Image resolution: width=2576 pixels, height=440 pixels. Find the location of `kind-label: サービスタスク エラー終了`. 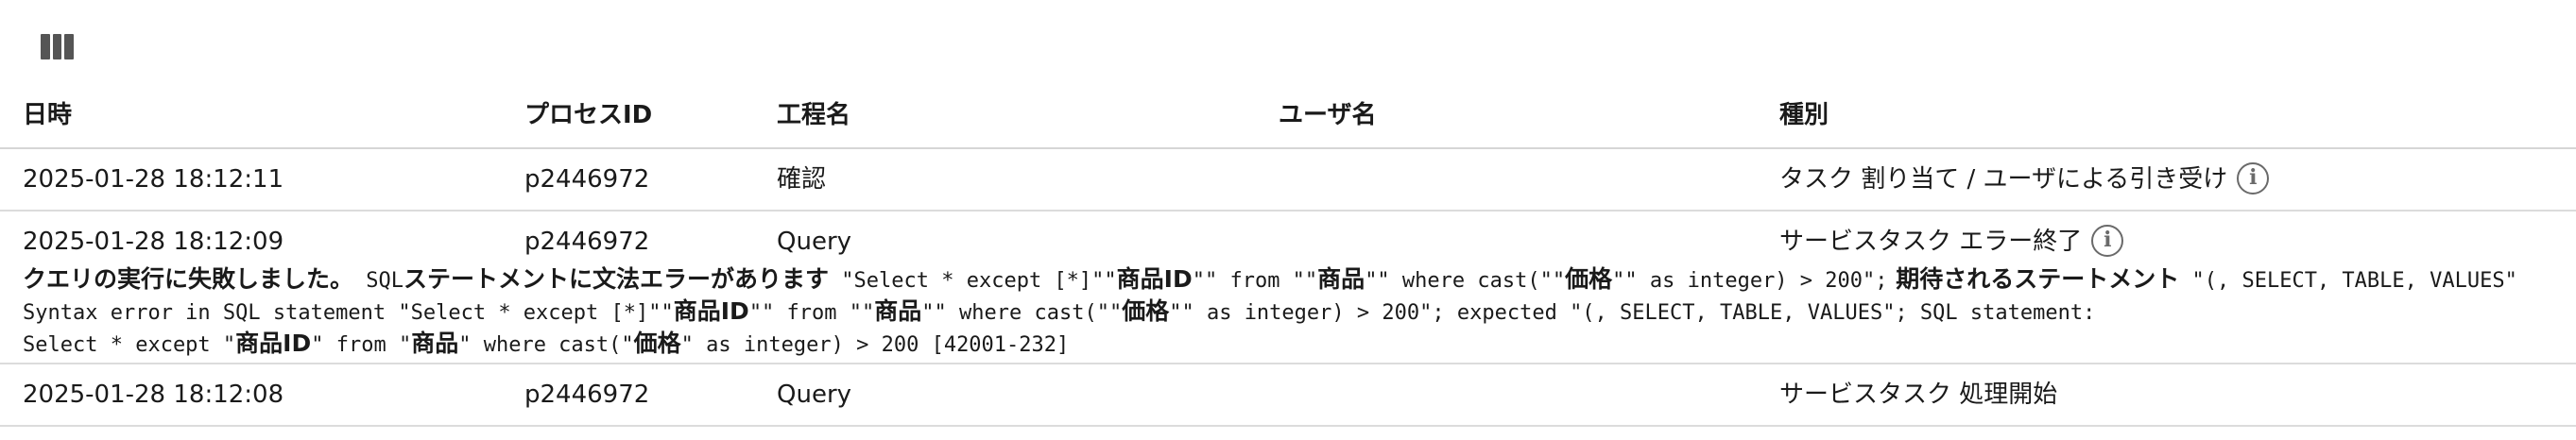

kind-label: サービスタスク エラー終了 is located at coordinates (1931, 242).